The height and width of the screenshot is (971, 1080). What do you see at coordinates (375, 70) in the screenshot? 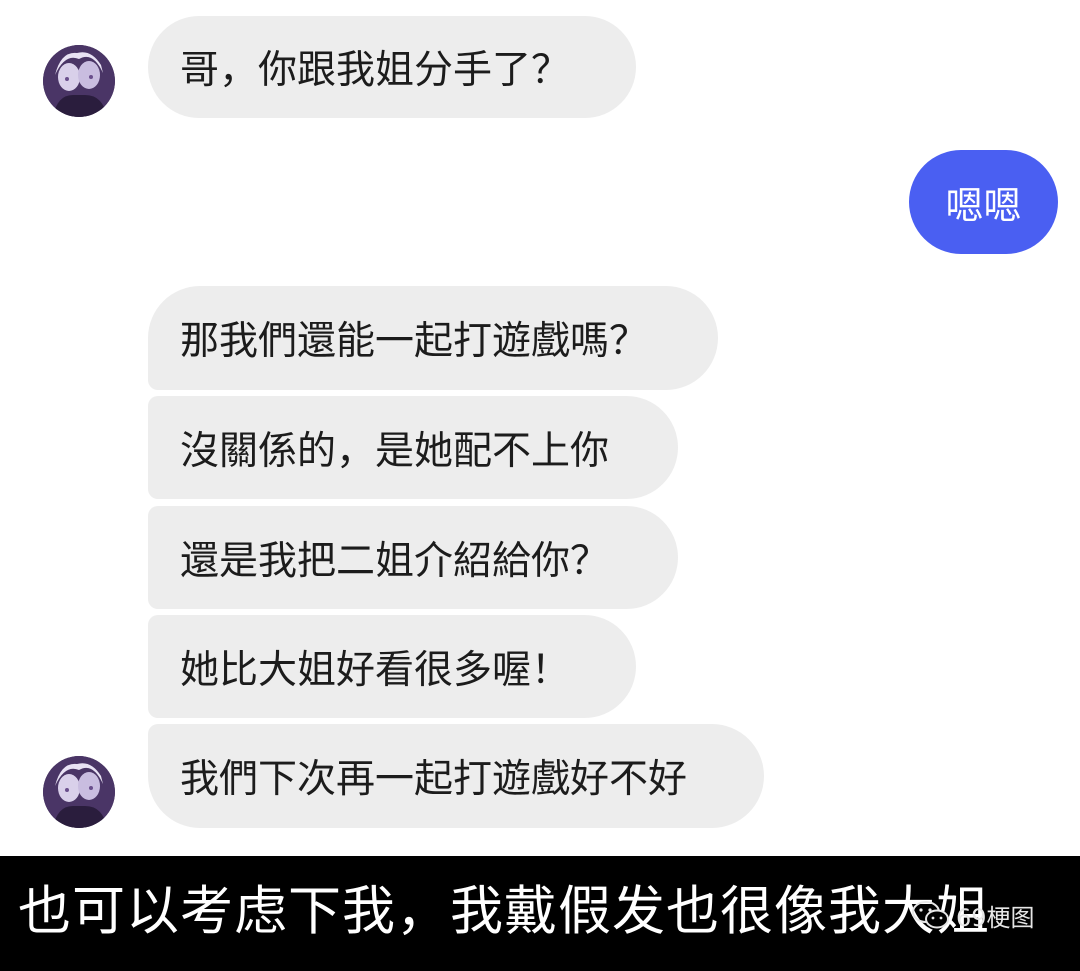
I see `message-text: 哥，你跟我姐分手了？` at bounding box center [375, 70].